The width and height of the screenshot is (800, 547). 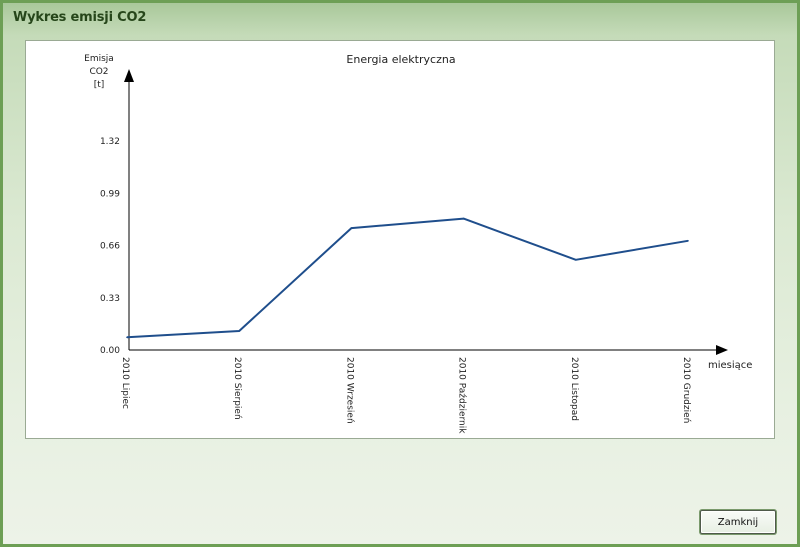 What do you see at coordinates (110, 247) in the screenshot?
I see `y-tick-label: 0.66` at bounding box center [110, 247].